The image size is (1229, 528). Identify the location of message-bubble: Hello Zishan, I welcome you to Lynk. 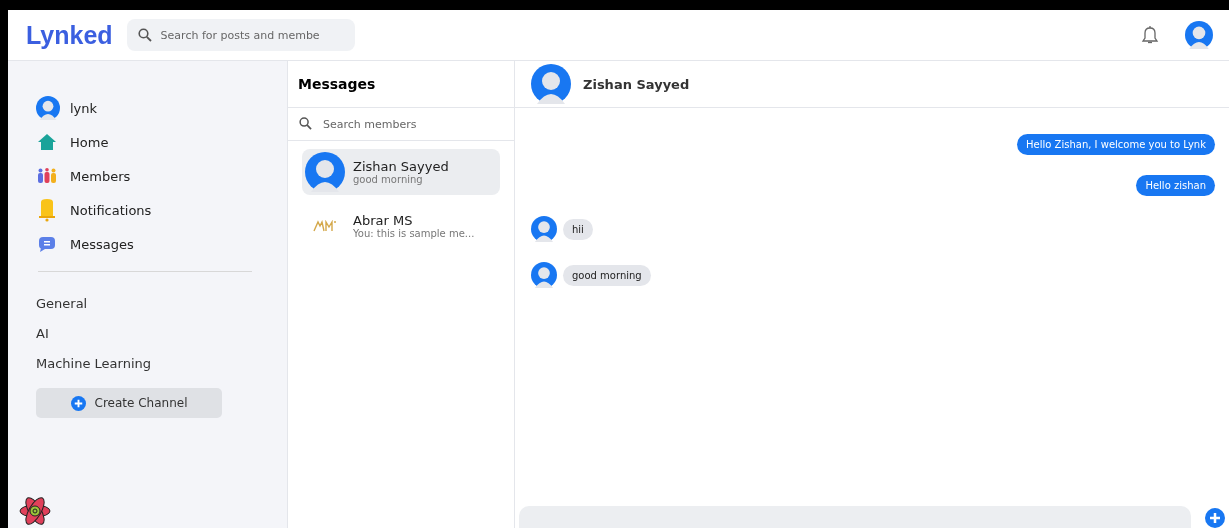
(1116, 144).